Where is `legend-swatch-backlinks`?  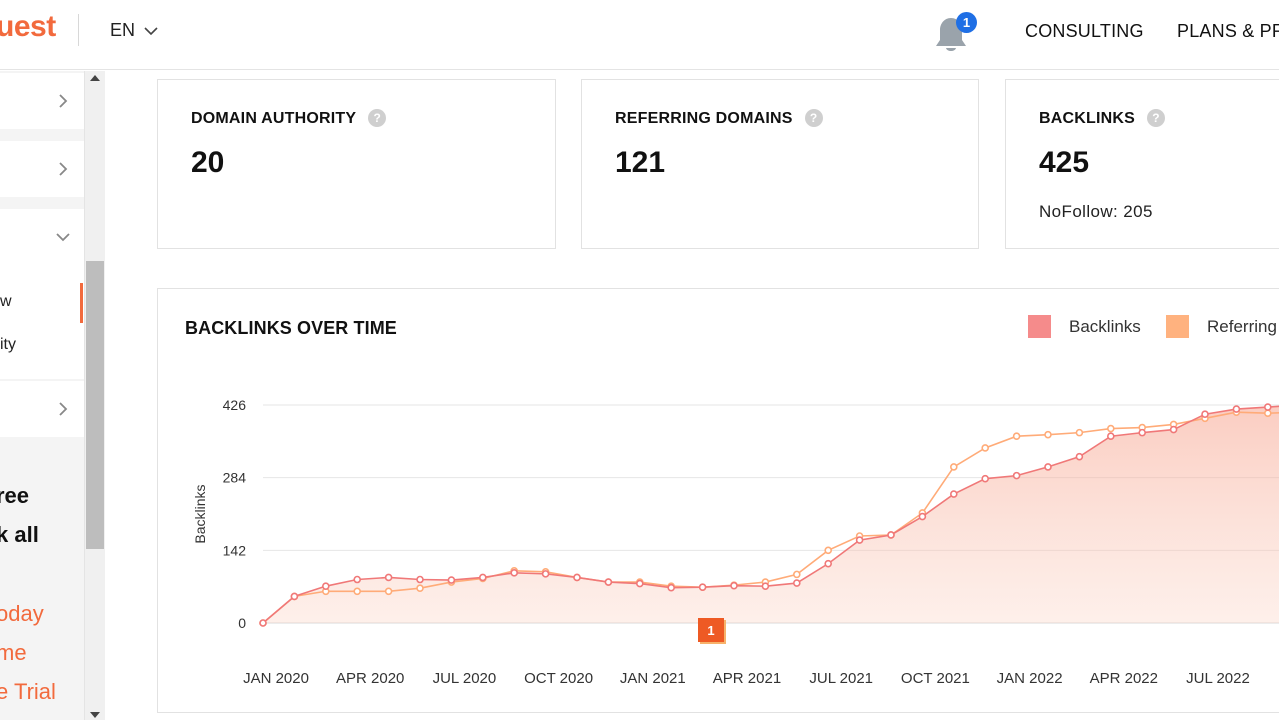
legend-swatch-backlinks is located at coordinates (1039, 326).